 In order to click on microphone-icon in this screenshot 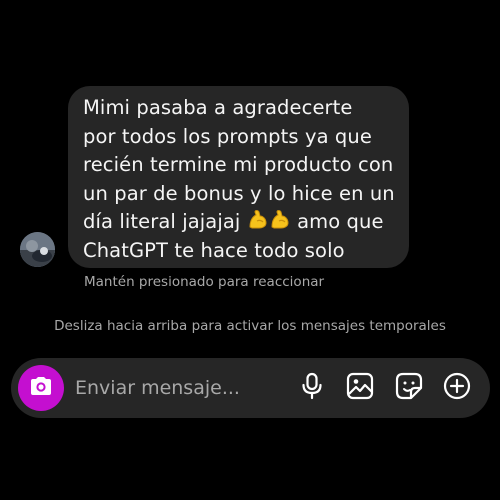, I will do `click(312, 388)`.